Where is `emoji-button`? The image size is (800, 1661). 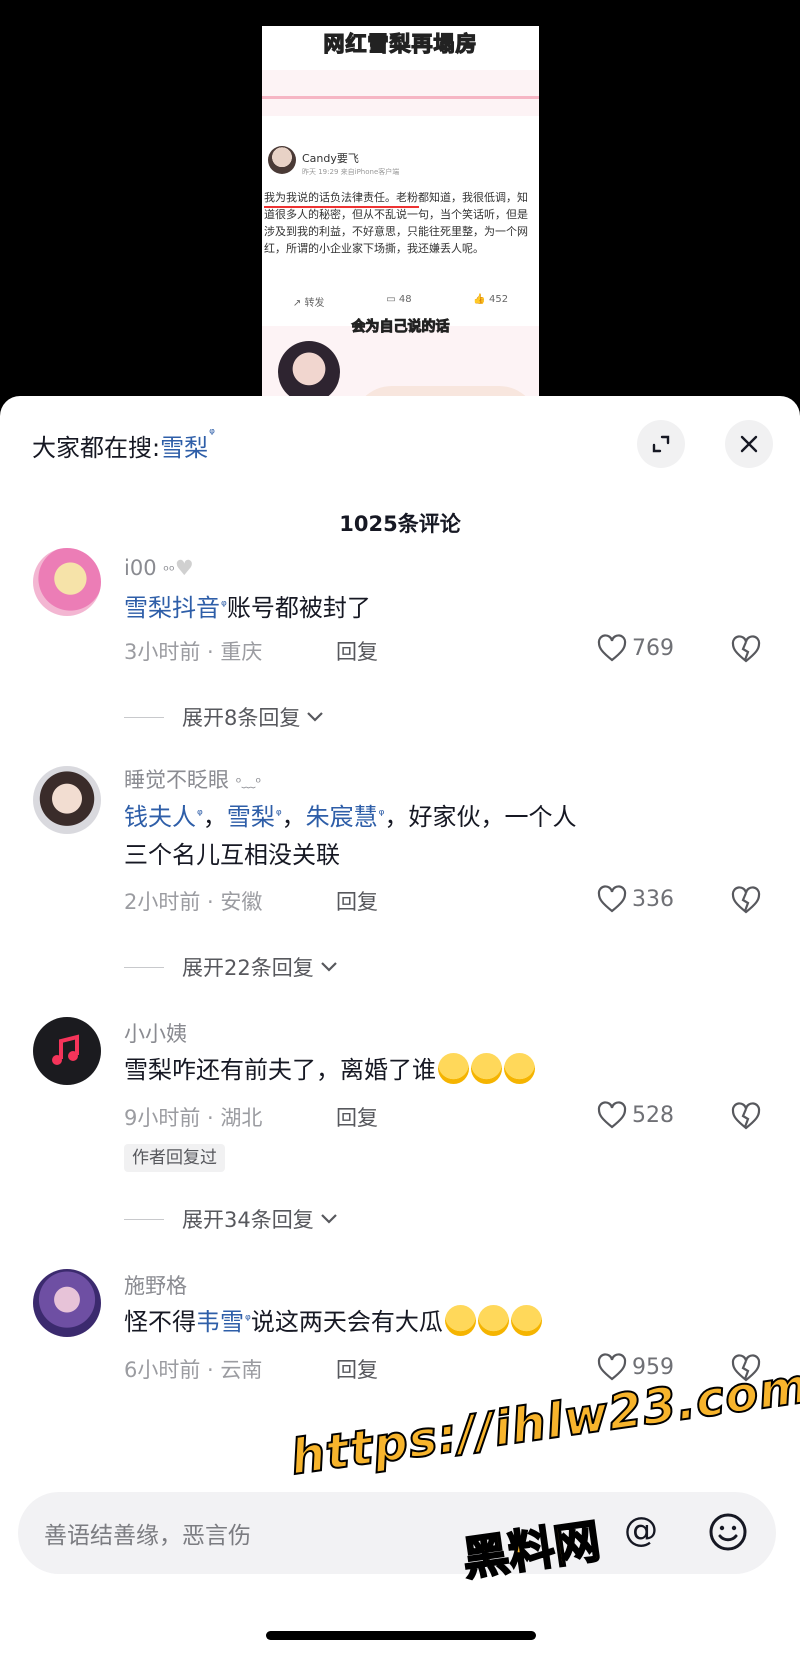 emoji-button is located at coordinates (728, 1534).